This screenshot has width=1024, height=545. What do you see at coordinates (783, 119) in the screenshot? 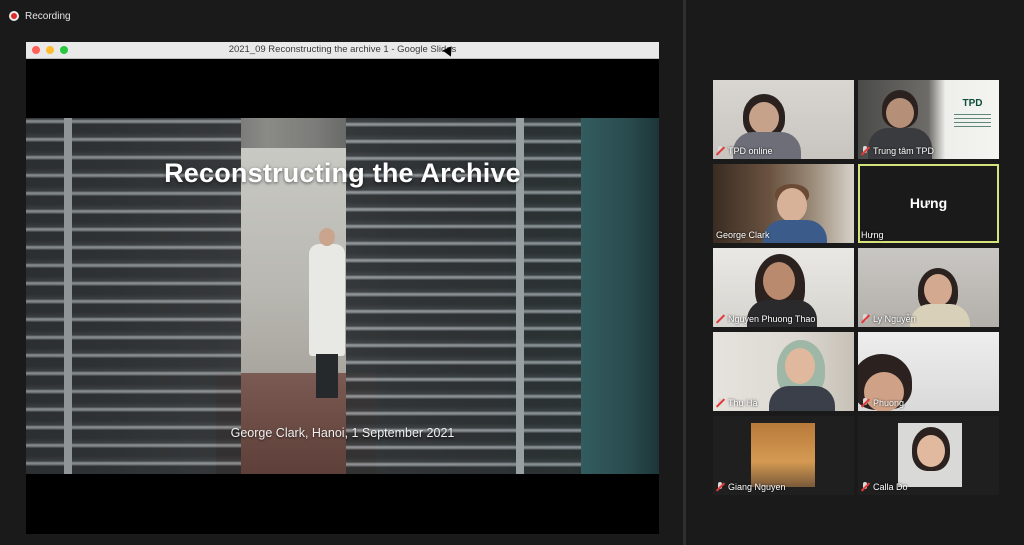
I see `participant-tile: TPD online` at bounding box center [783, 119].